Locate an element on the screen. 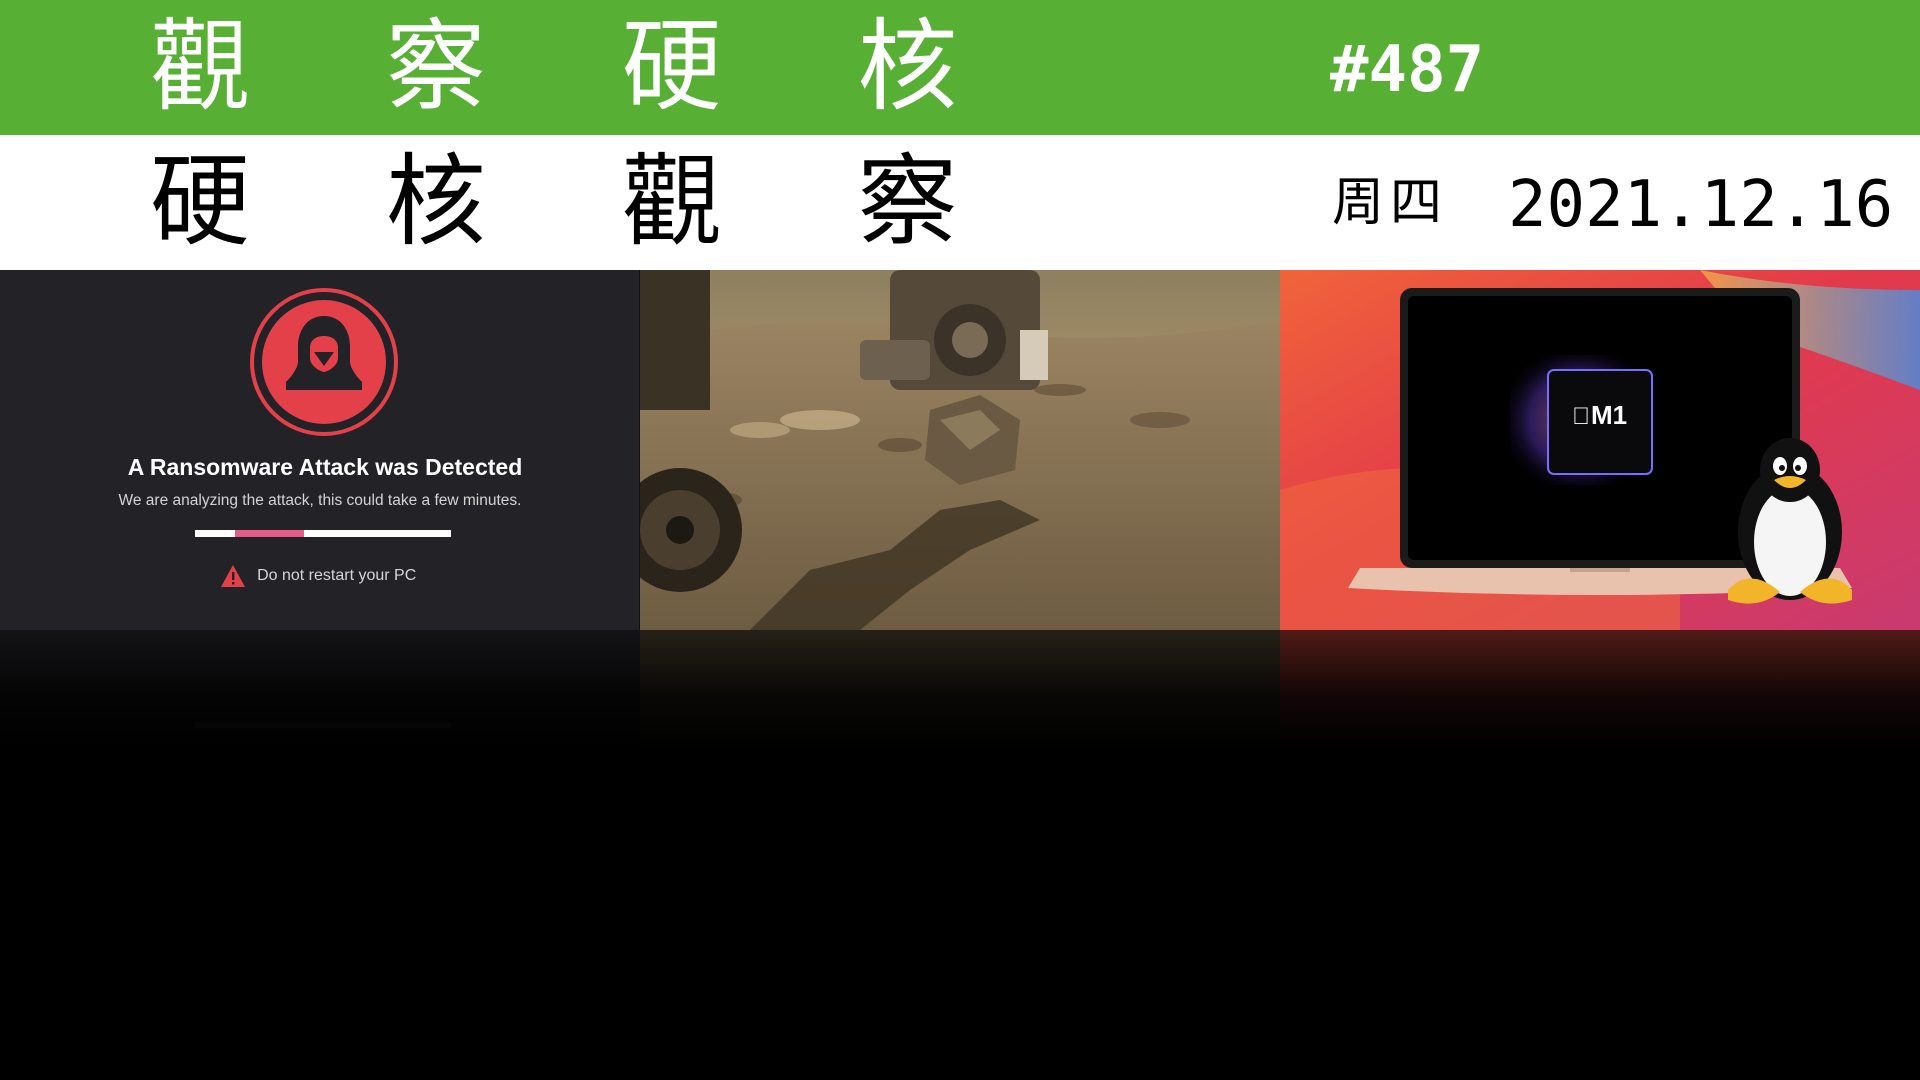  progress-bar is located at coordinates (323, 533).